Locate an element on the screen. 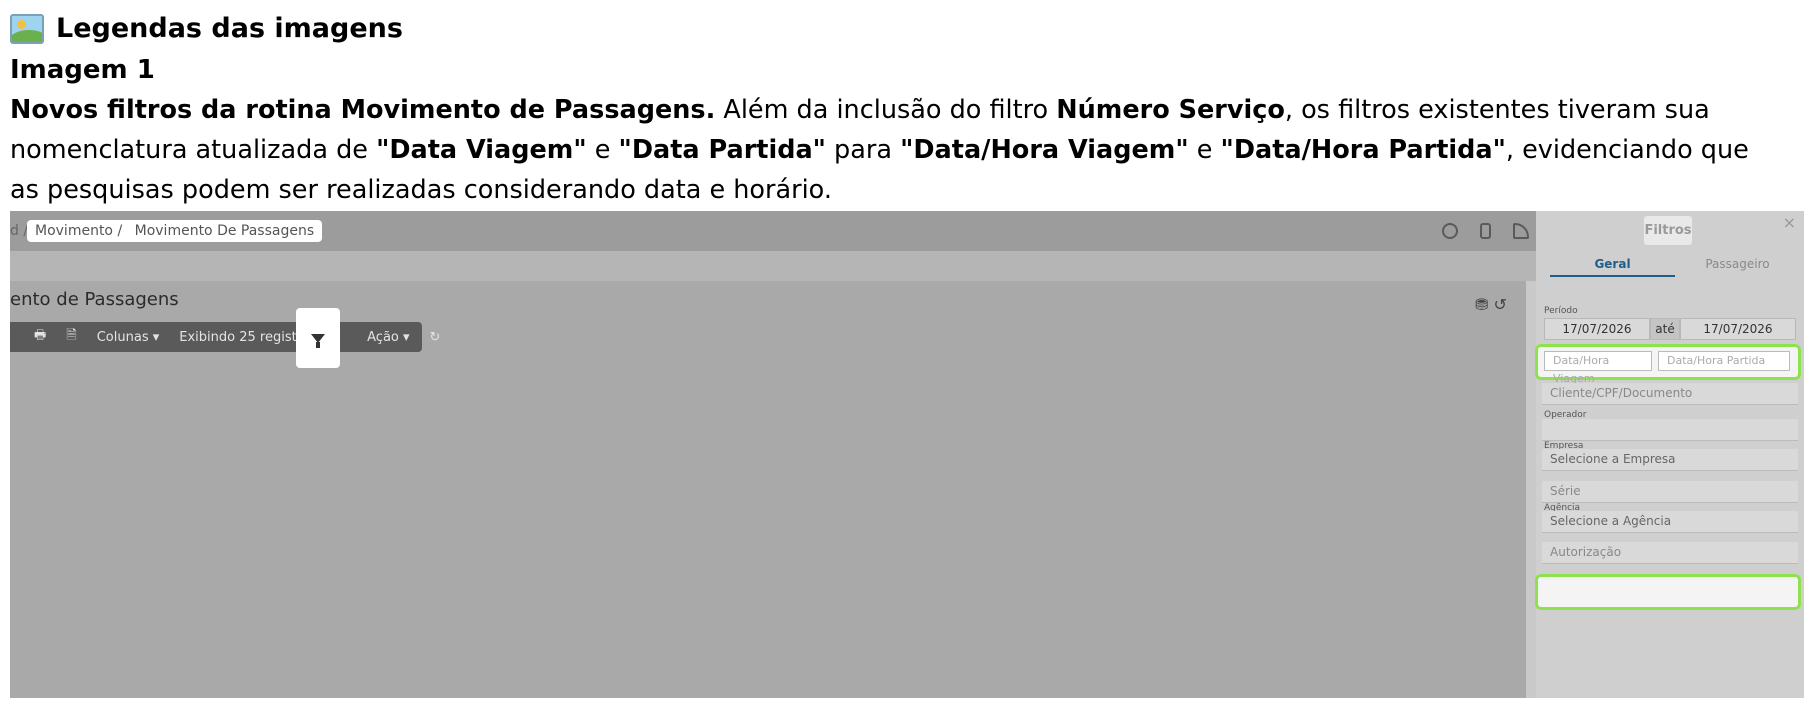 The height and width of the screenshot is (707, 1814). agency-select: Selecione a Agência is located at coordinates (1670, 522).